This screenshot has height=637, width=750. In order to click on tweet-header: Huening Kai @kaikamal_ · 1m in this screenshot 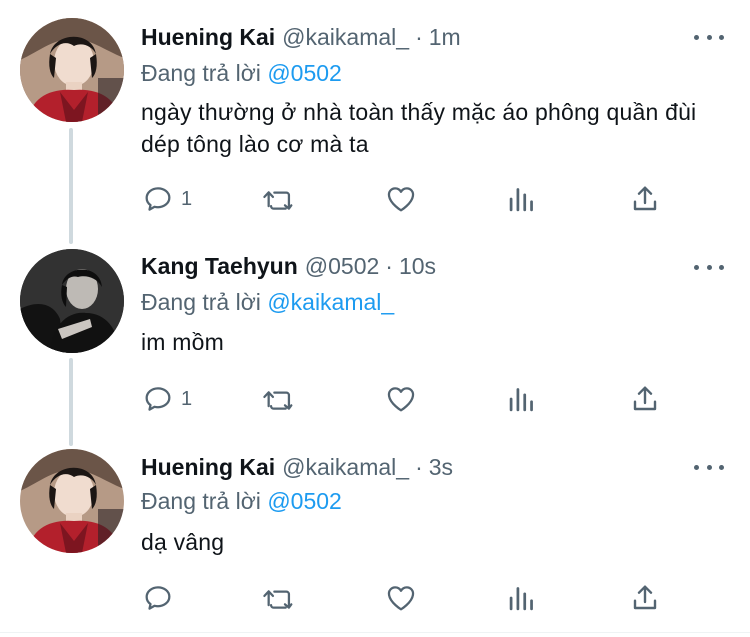, I will do `click(301, 39)`.